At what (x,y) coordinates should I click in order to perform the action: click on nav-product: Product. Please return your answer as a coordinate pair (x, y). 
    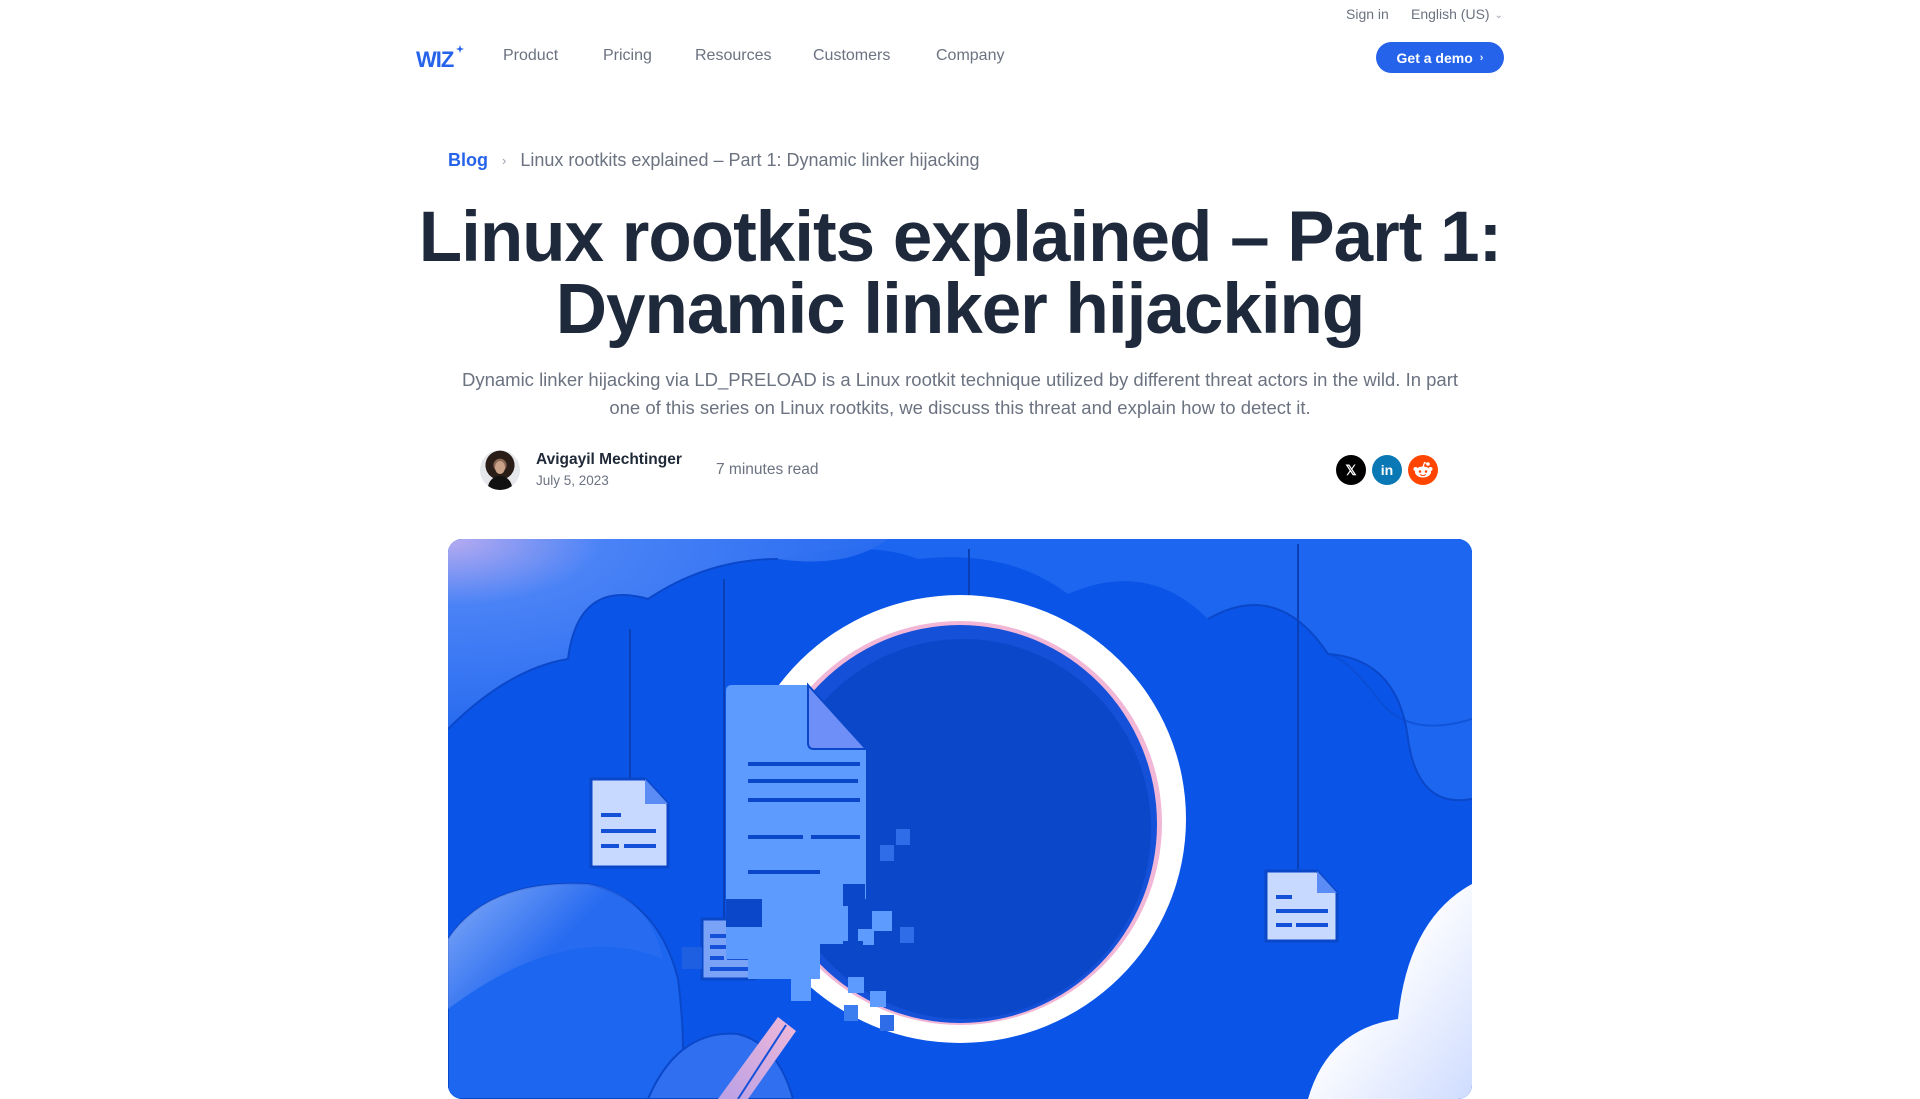
    Looking at the image, I should click on (530, 56).